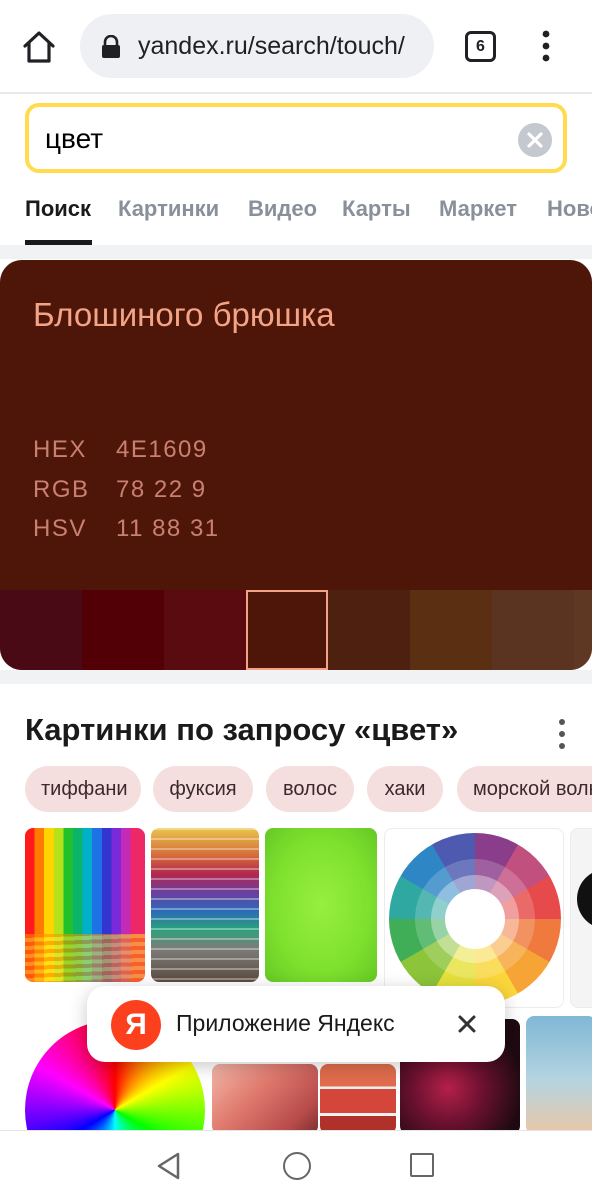 Image resolution: width=592 pixels, height=1200 pixels. I want to click on rgb-row: RGB 78 22 9, so click(120, 490).